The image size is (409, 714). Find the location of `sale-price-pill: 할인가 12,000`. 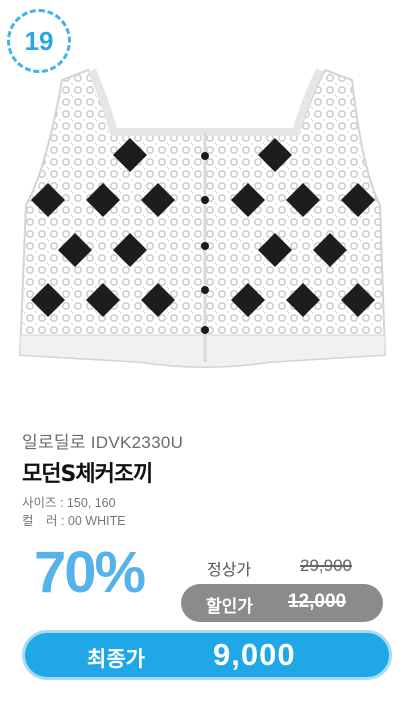

sale-price-pill: 할인가 12,000 is located at coordinates (282, 603).